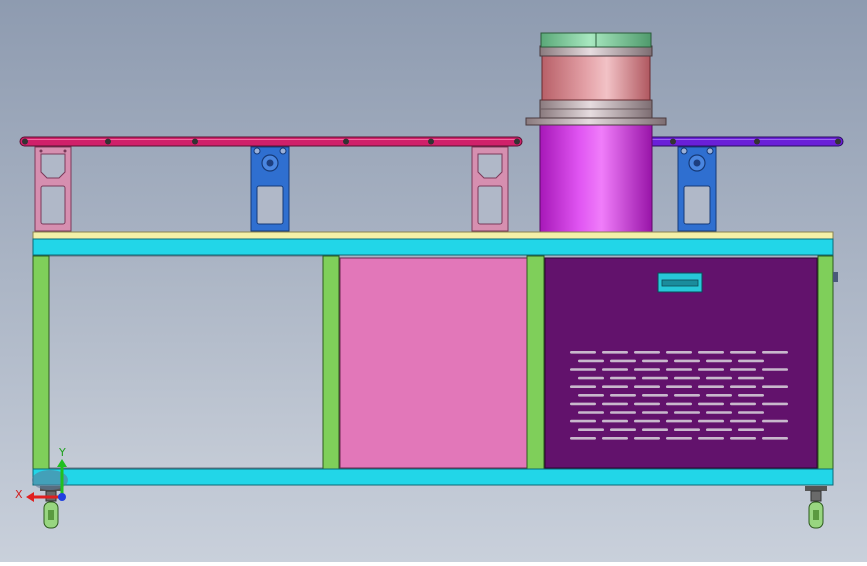 The width and height of the screenshot is (867, 566). Describe the element at coordinates (433, 247) in the screenshot. I see `frame-top-rail` at that location.